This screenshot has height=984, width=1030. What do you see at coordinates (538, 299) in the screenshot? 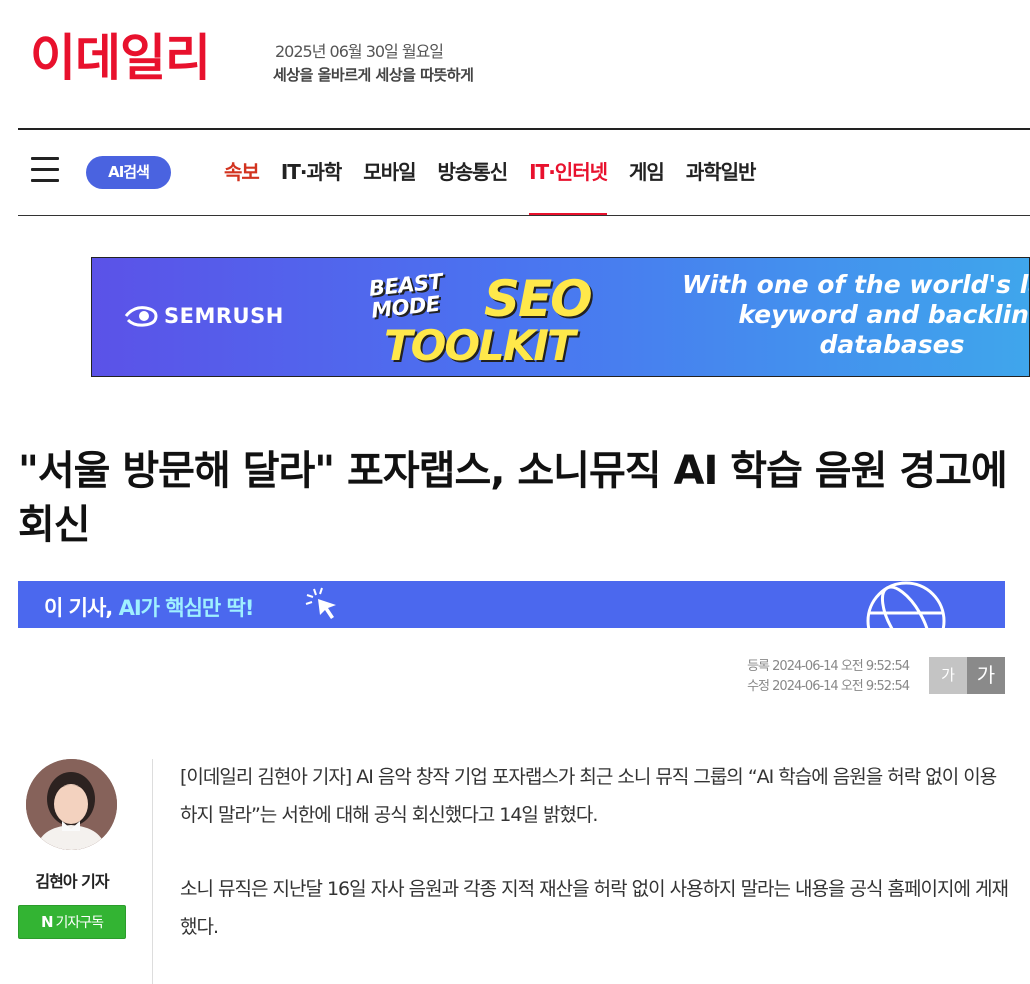
I see `ad-seo: SEO` at bounding box center [538, 299].